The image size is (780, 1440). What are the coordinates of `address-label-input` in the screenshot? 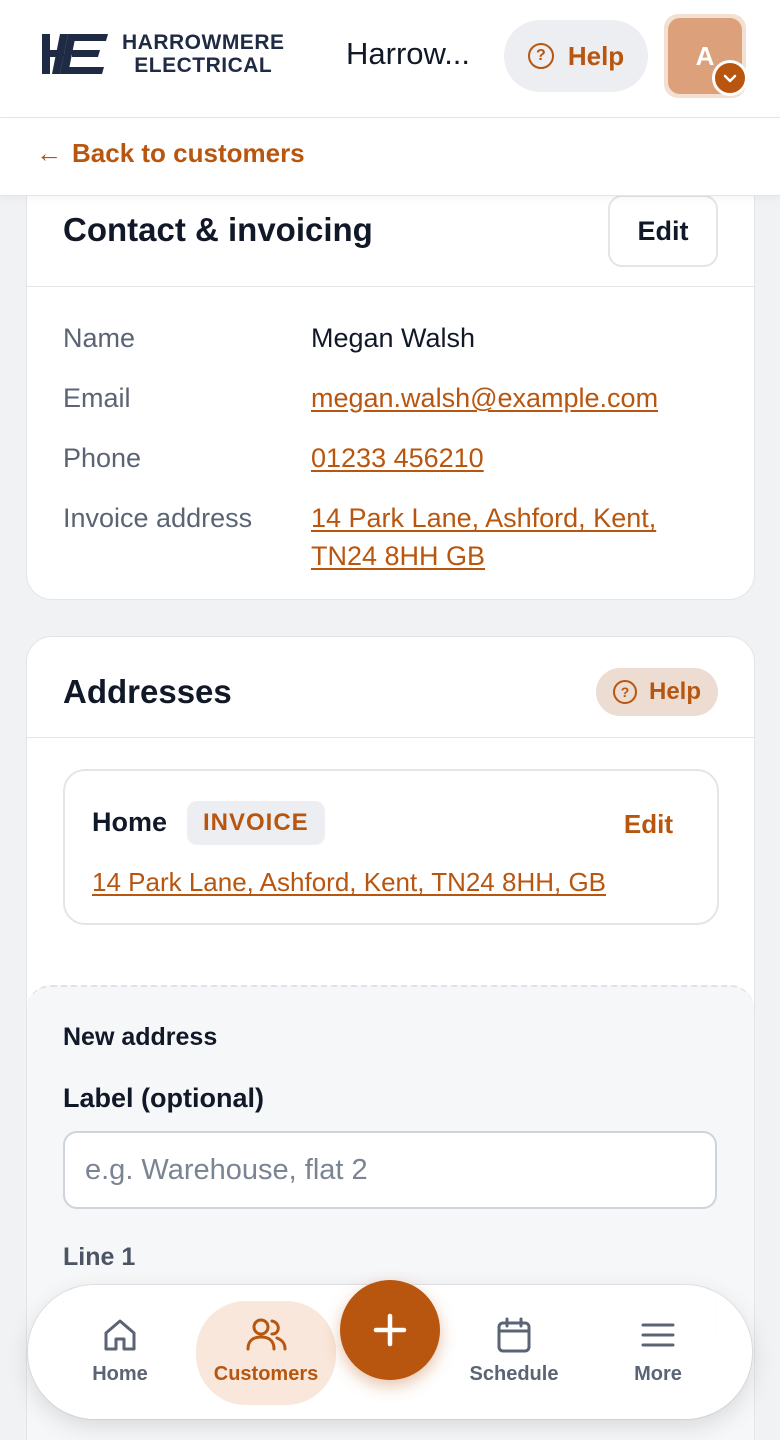 It's located at (390, 1170).